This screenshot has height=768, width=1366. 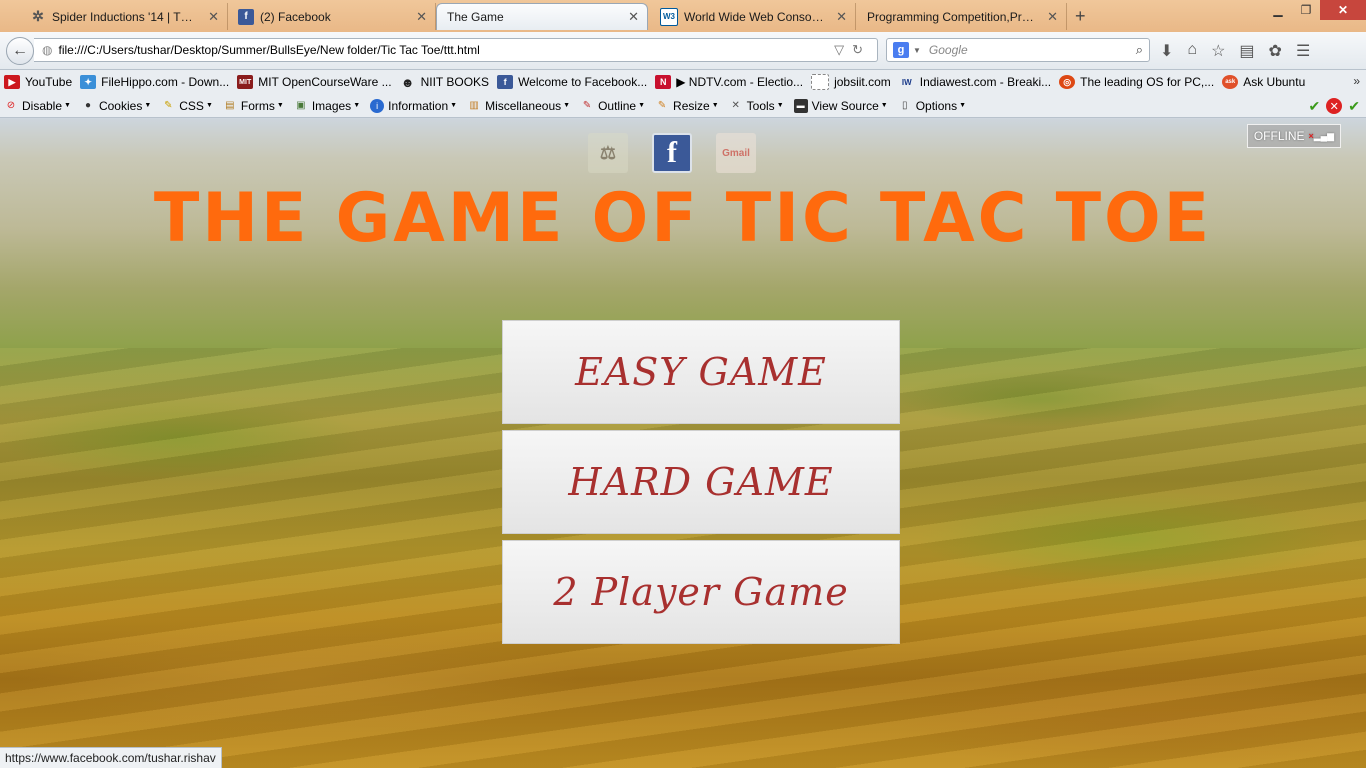 I want to click on dev-menu-label: Tools, so click(x=760, y=105).